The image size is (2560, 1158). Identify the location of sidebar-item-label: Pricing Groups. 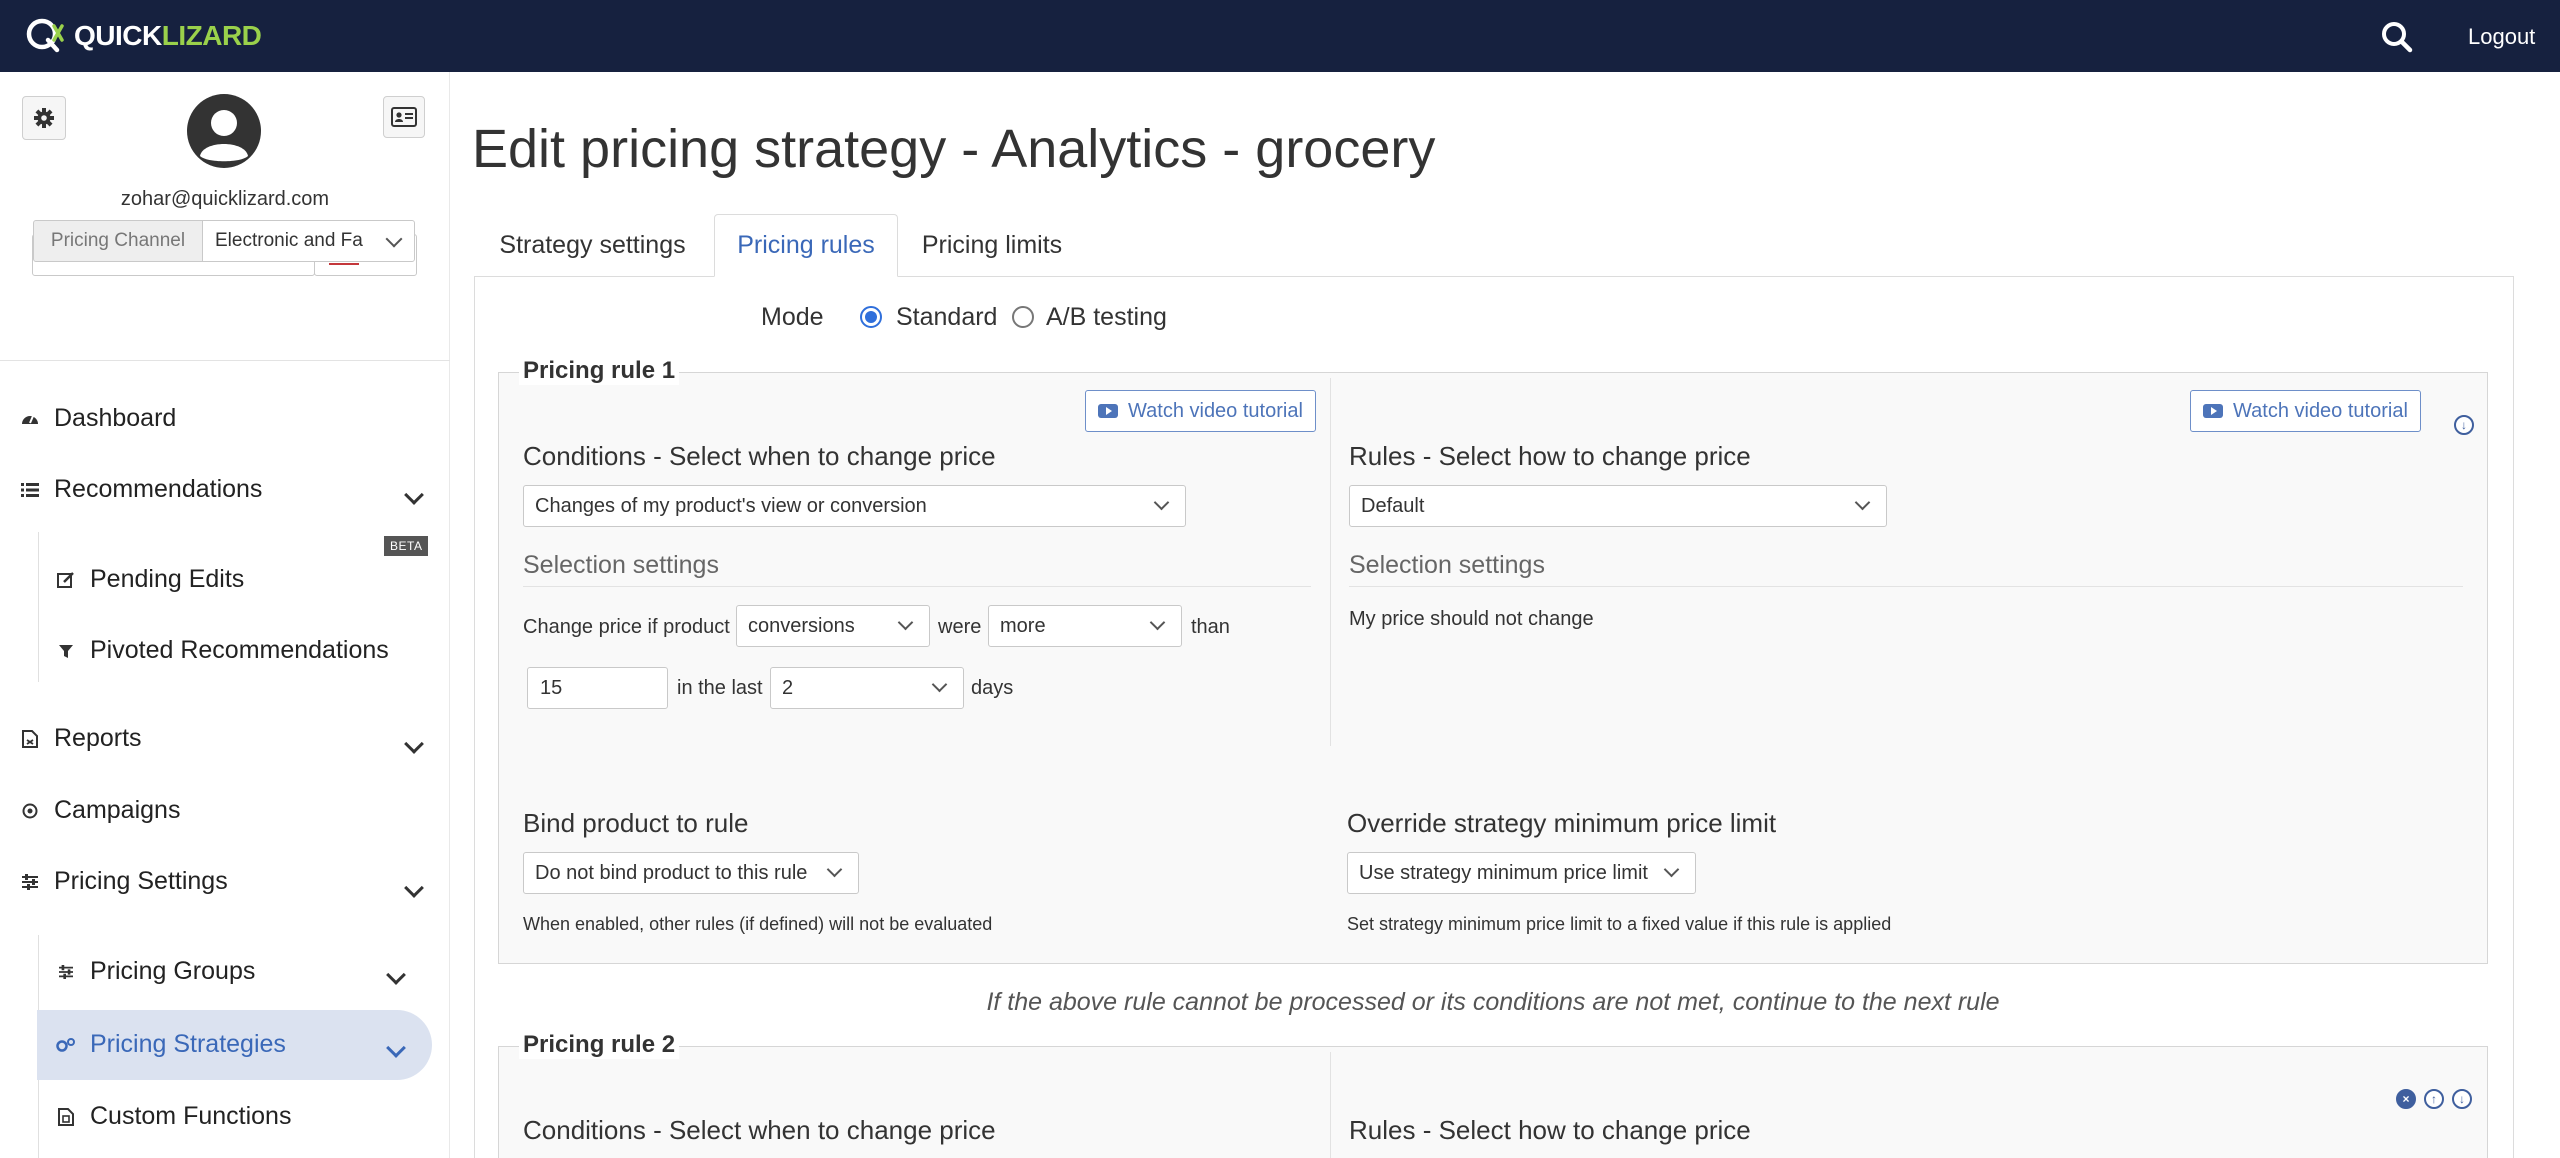
(173, 971).